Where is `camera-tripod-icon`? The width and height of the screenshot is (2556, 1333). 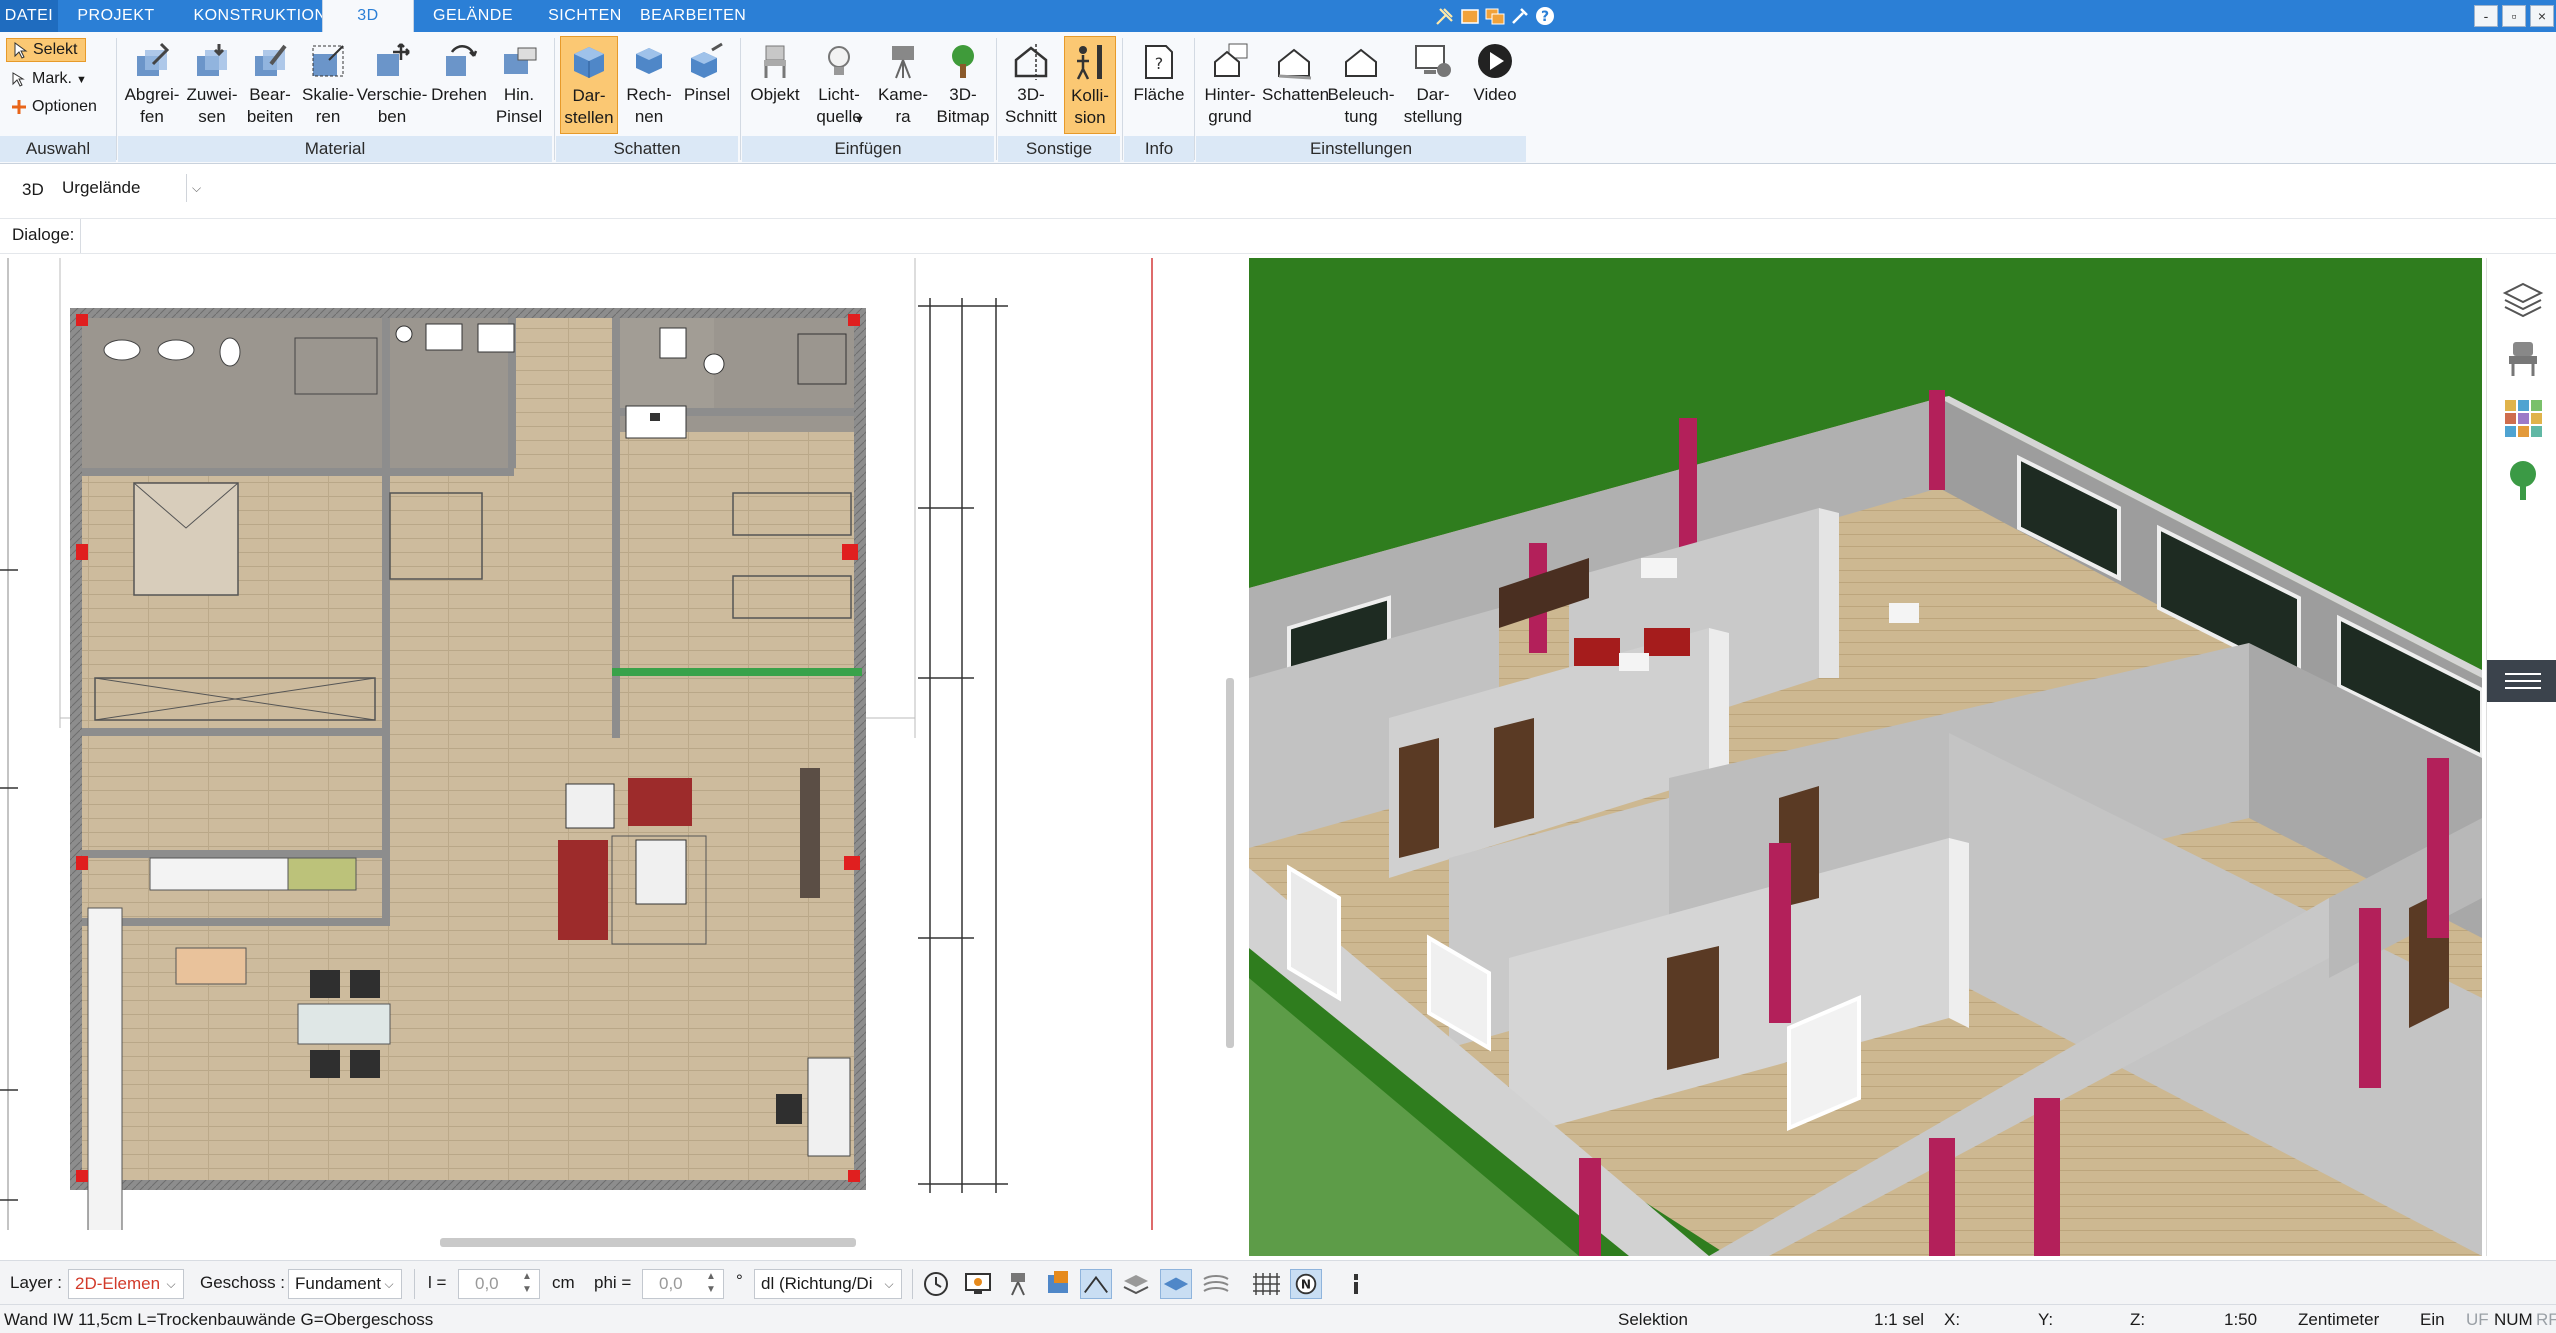 camera-tripod-icon is located at coordinates (1018, 1284).